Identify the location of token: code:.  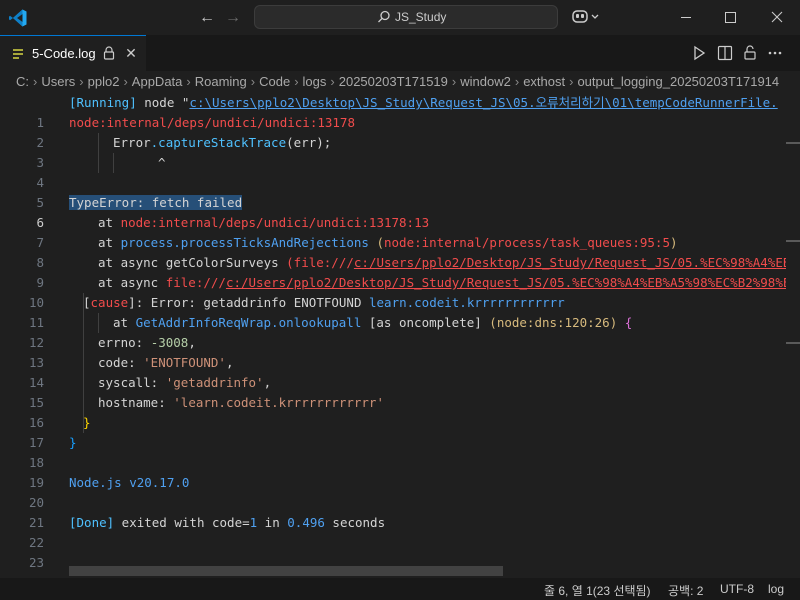
(121, 362).